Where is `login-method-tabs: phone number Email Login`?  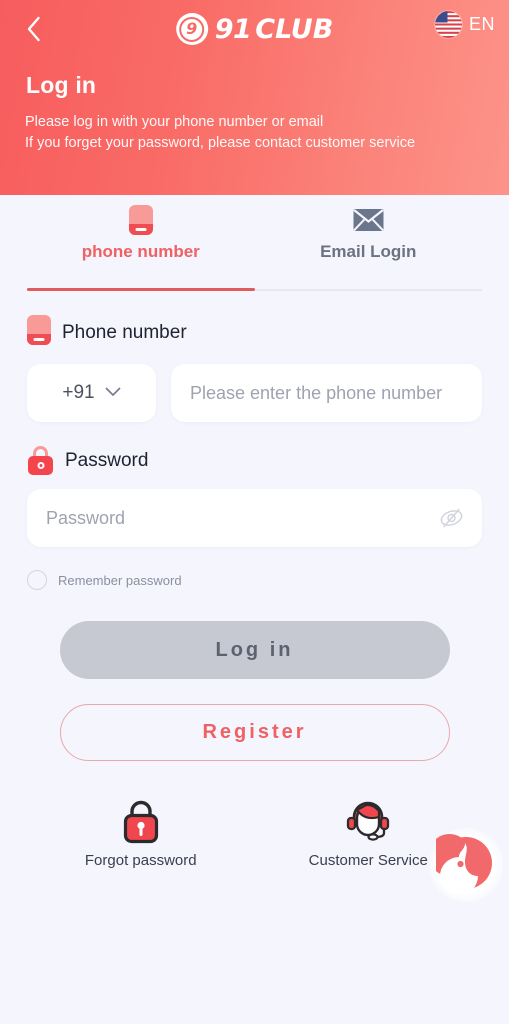 login-method-tabs: phone number Email Login is located at coordinates (254, 243).